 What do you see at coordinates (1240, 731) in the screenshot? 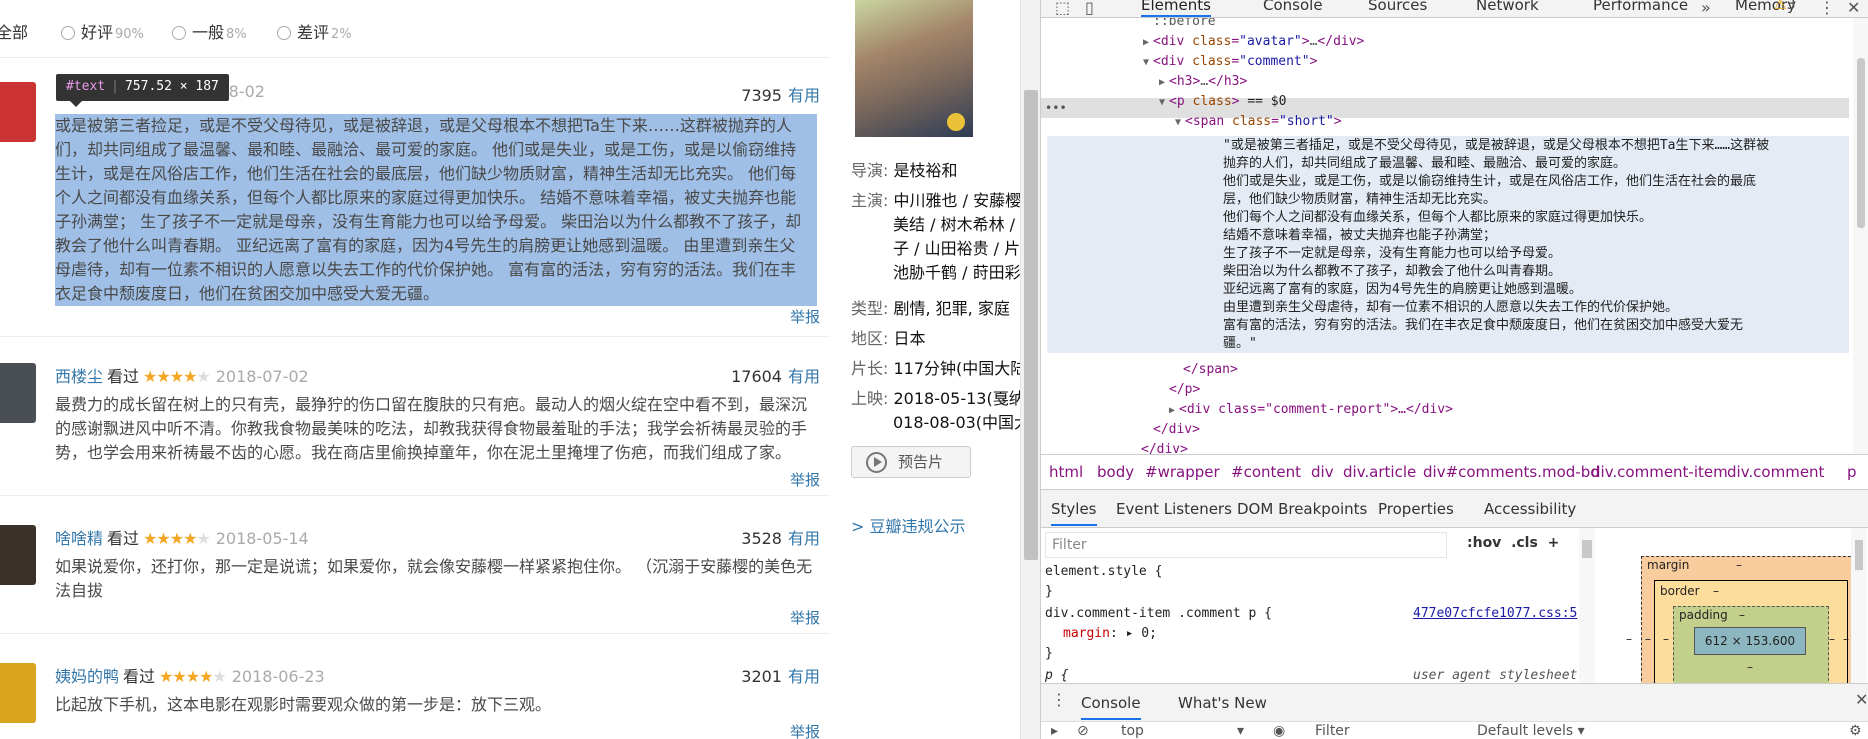
I see `context-dropdown-icon: ▾` at bounding box center [1240, 731].